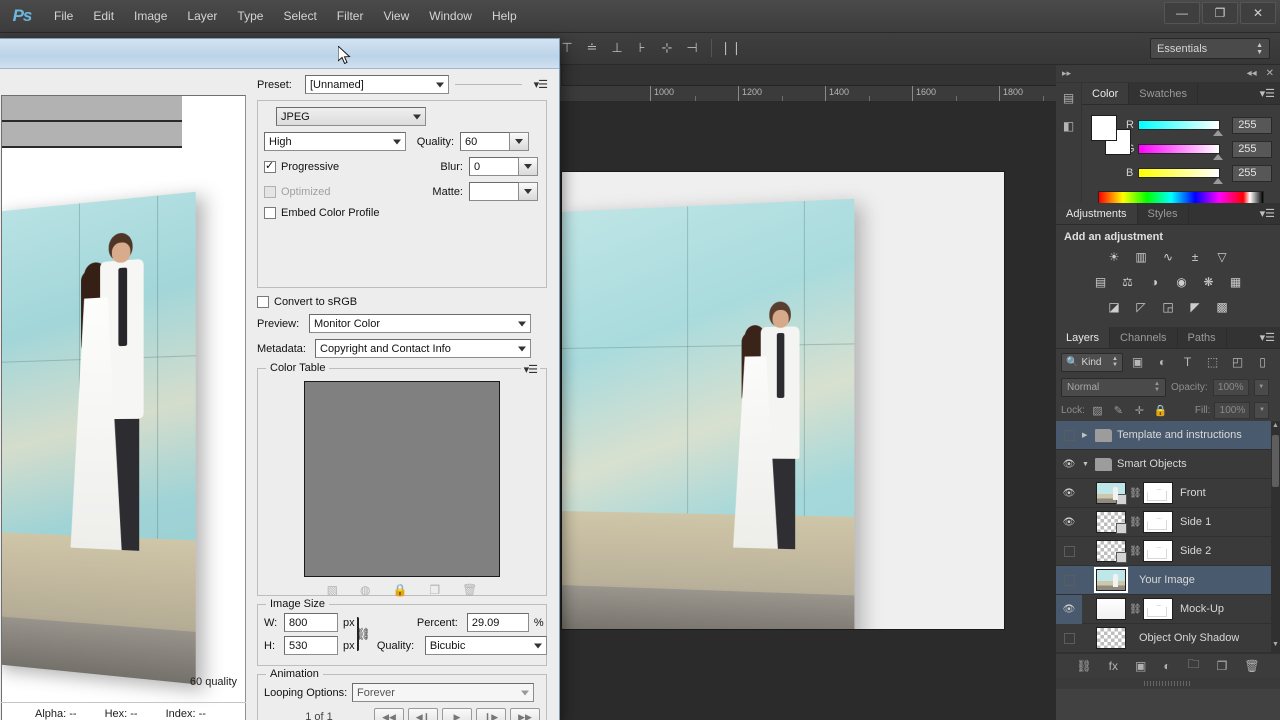 The width and height of the screenshot is (1280, 720). What do you see at coordinates (311, 622) in the screenshot?
I see `width-input: 800` at bounding box center [311, 622].